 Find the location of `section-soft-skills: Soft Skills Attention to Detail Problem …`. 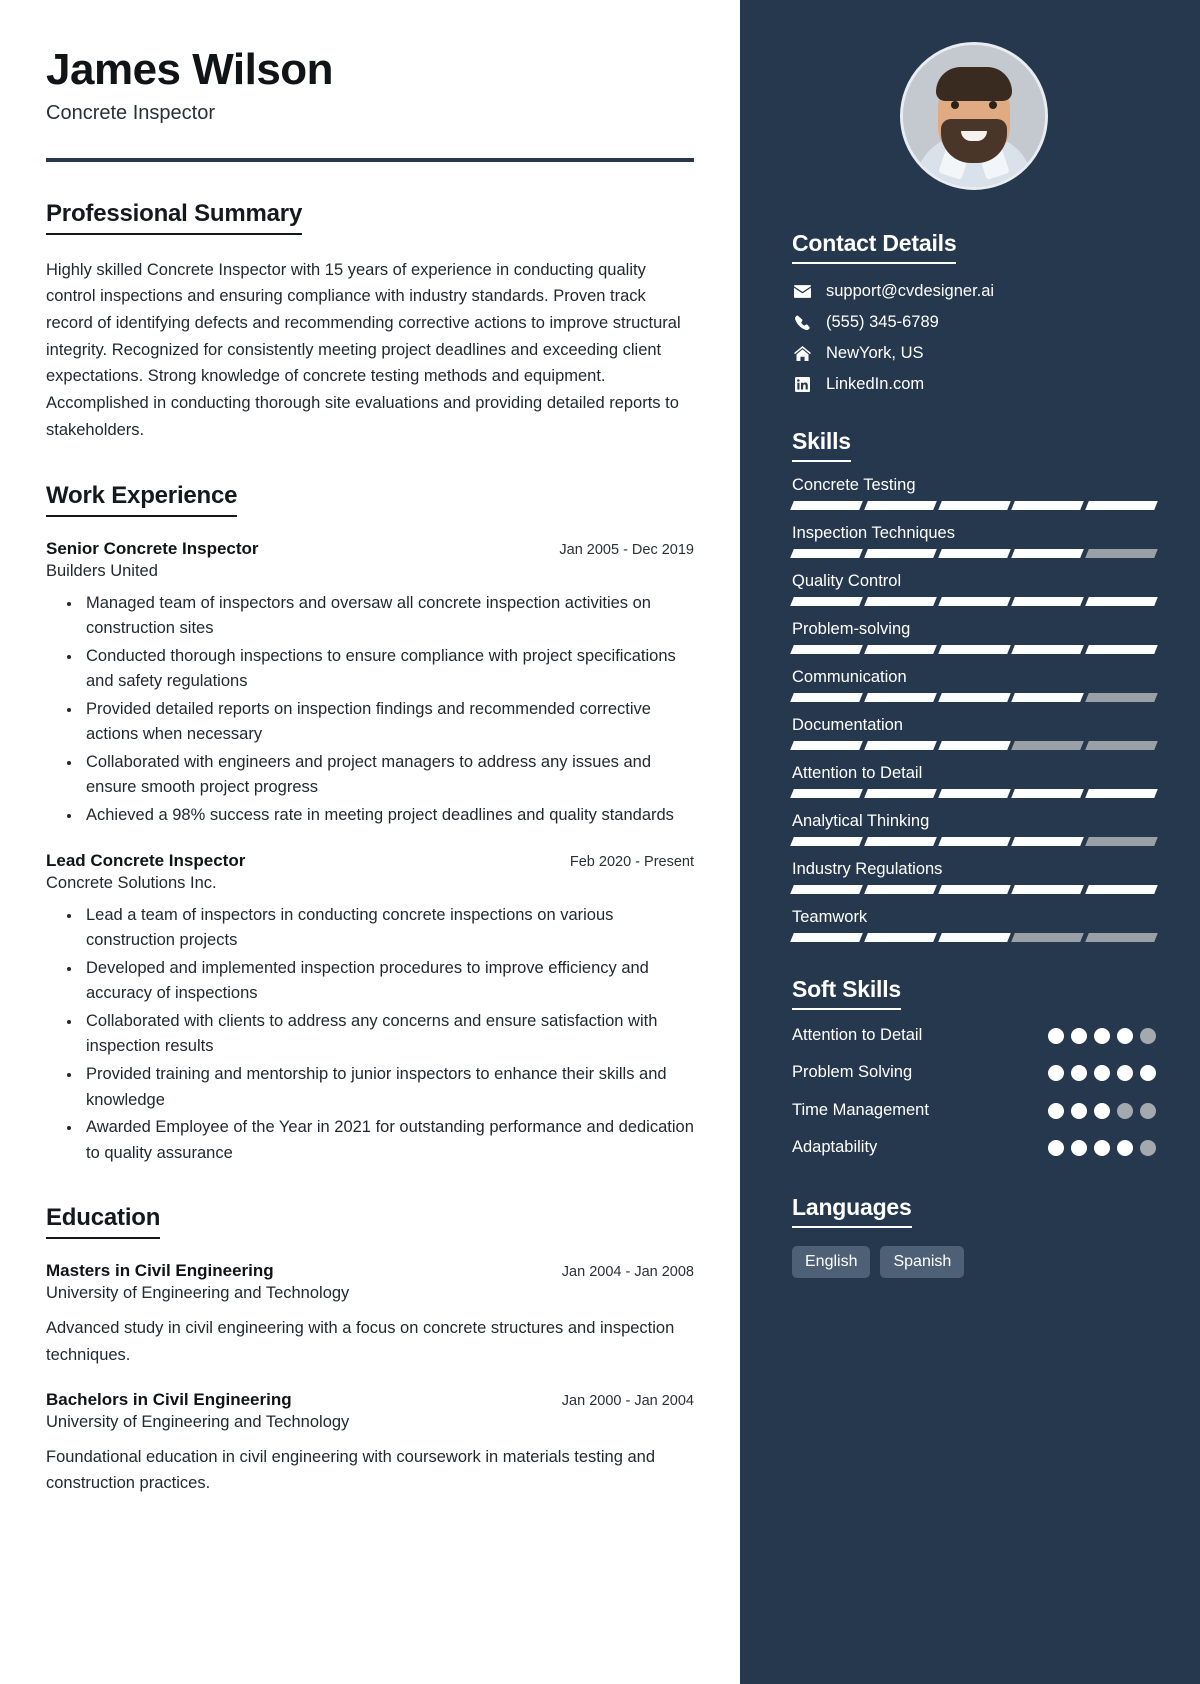

section-soft-skills: Soft Skills Attention to Detail Problem … is located at coordinates (974, 1068).